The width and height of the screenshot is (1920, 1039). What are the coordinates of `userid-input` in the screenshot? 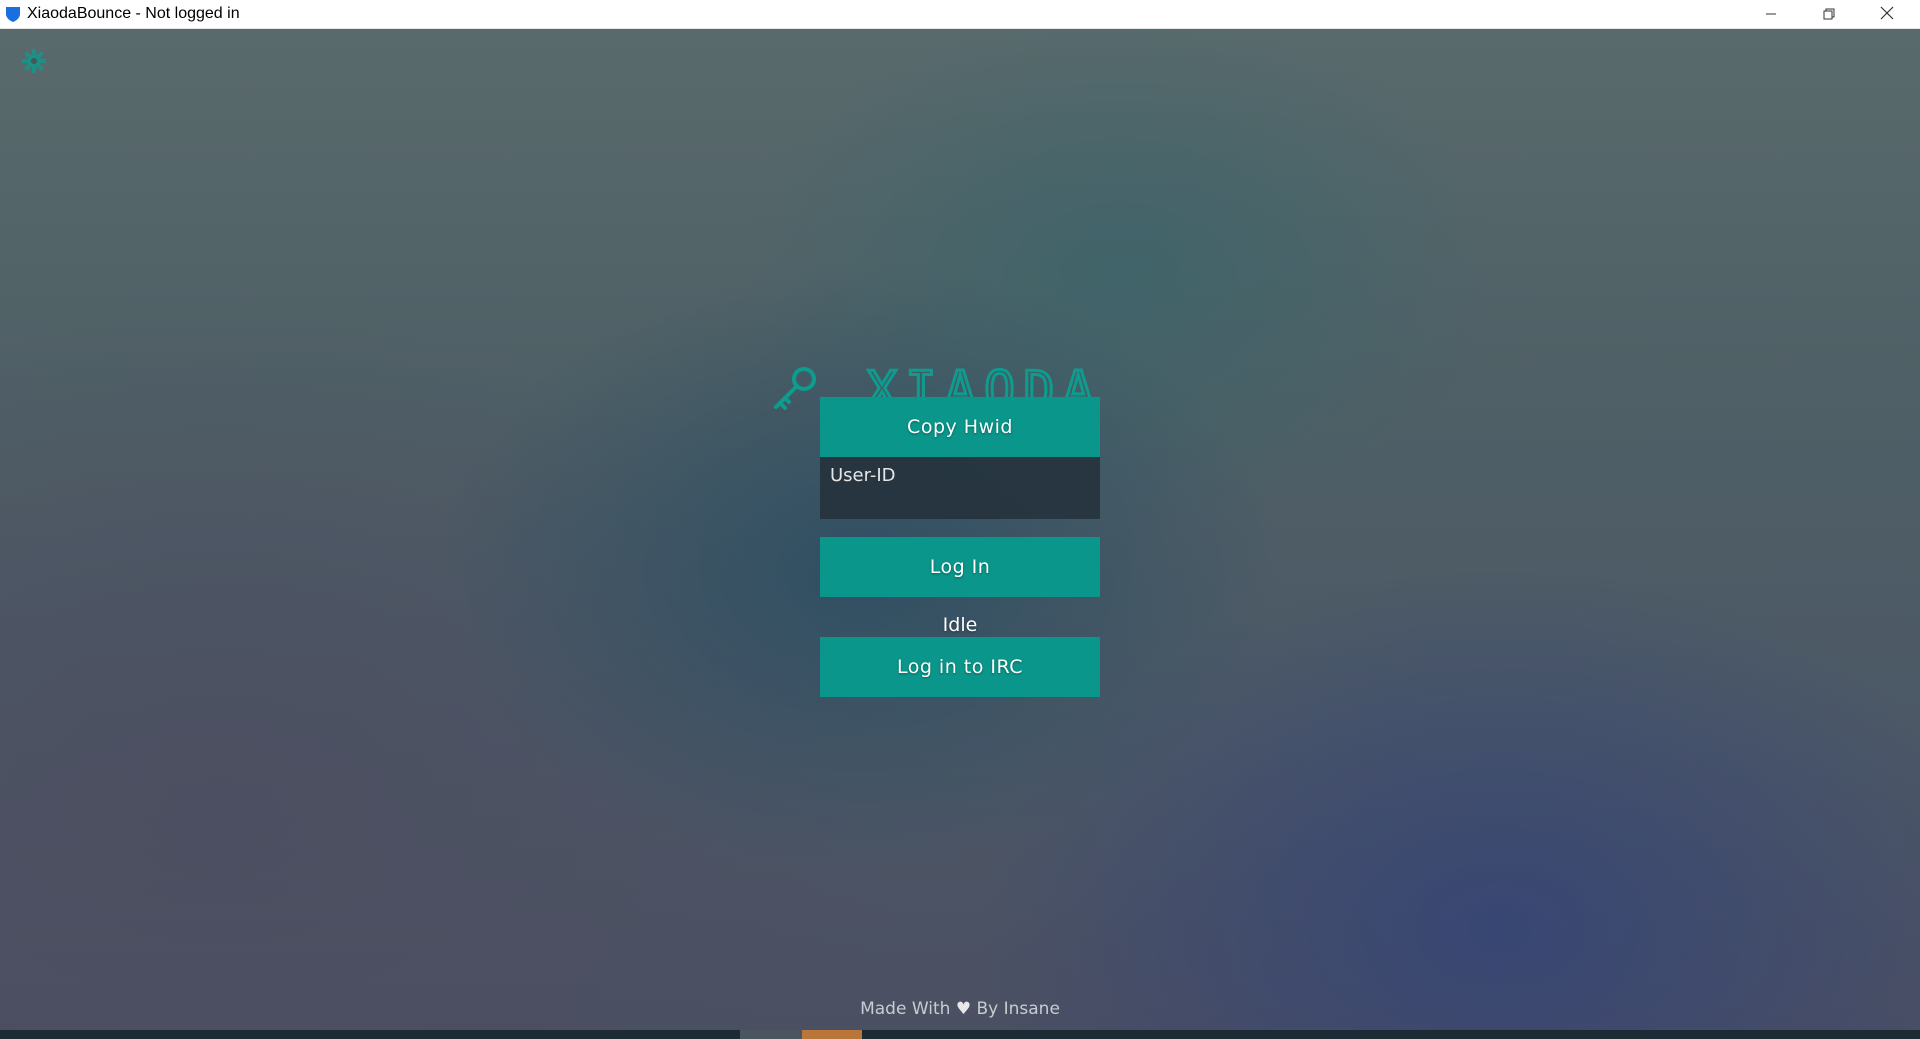 It's located at (960, 475).